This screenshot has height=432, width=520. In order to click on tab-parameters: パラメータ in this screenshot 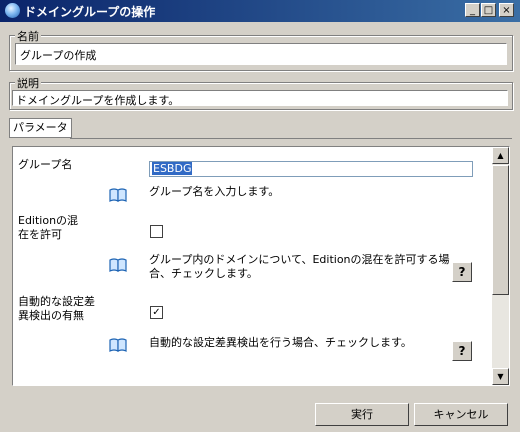, I will do `click(40, 128)`.